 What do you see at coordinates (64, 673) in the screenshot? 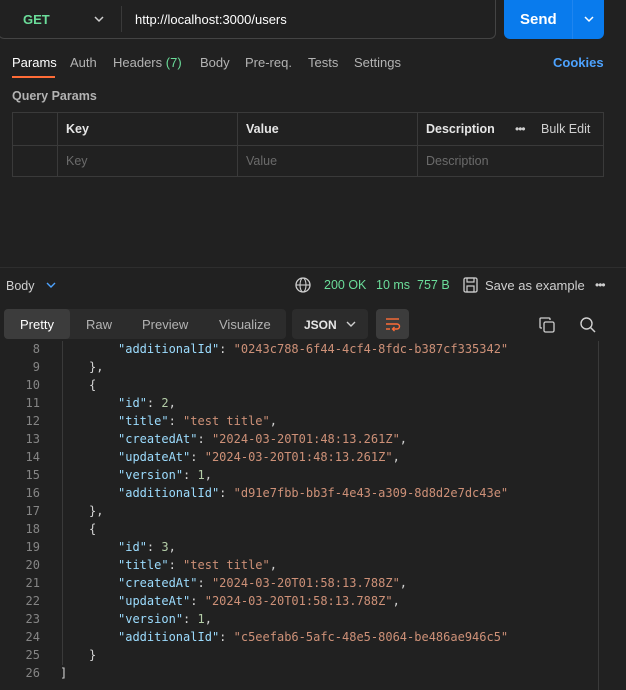
I see `code-punct: ]` at bounding box center [64, 673].